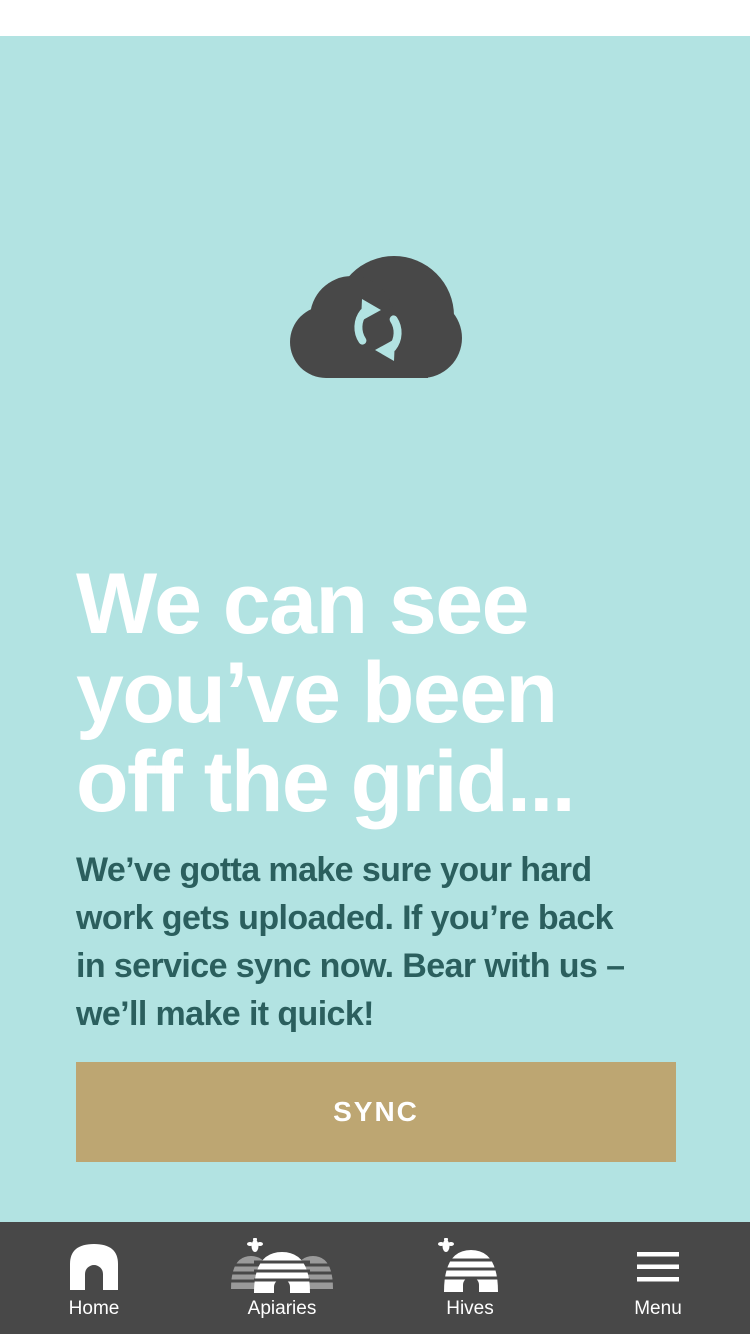 Image resolution: width=750 pixels, height=1334 pixels. I want to click on home-icon, so click(94, 1267).